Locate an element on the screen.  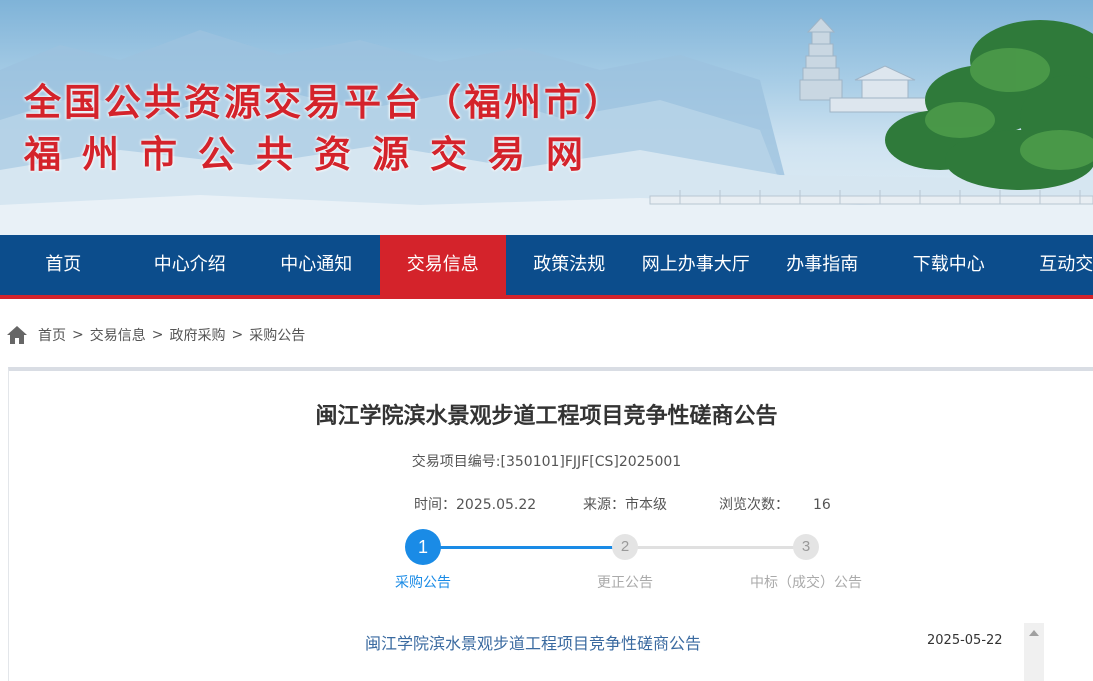
step-2-circle: 2 is located at coordinates (625, 547).